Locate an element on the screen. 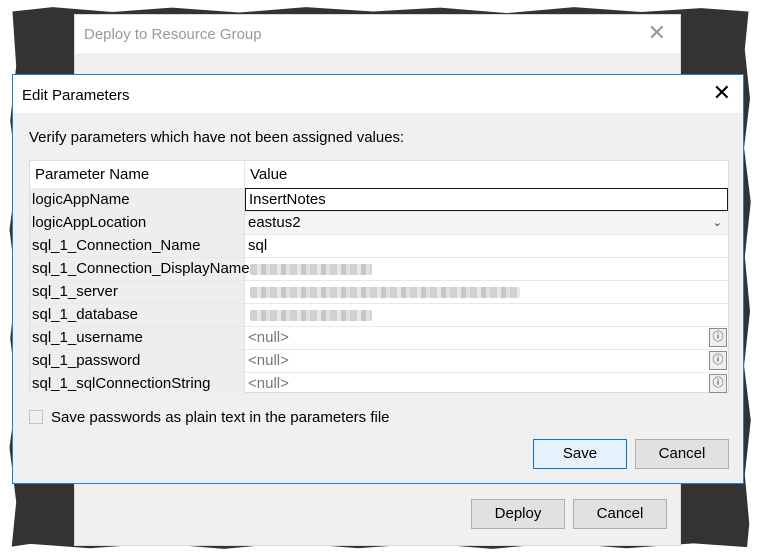  table-row: sql_1_password <null> ⓘ is located at coordinates (379, 360).